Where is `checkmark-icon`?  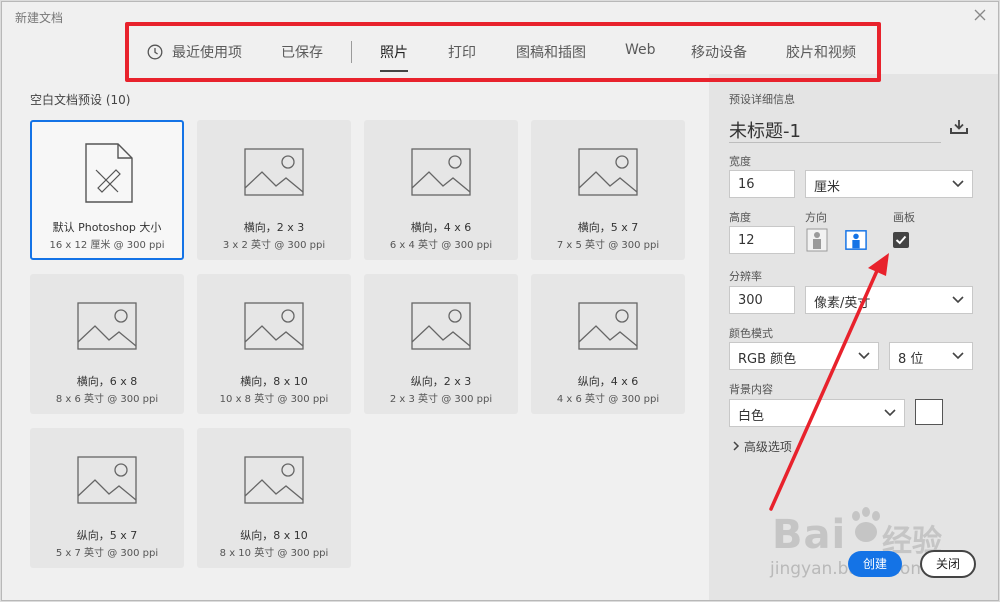
checkmark-icon is located at coordinates (901, 240).